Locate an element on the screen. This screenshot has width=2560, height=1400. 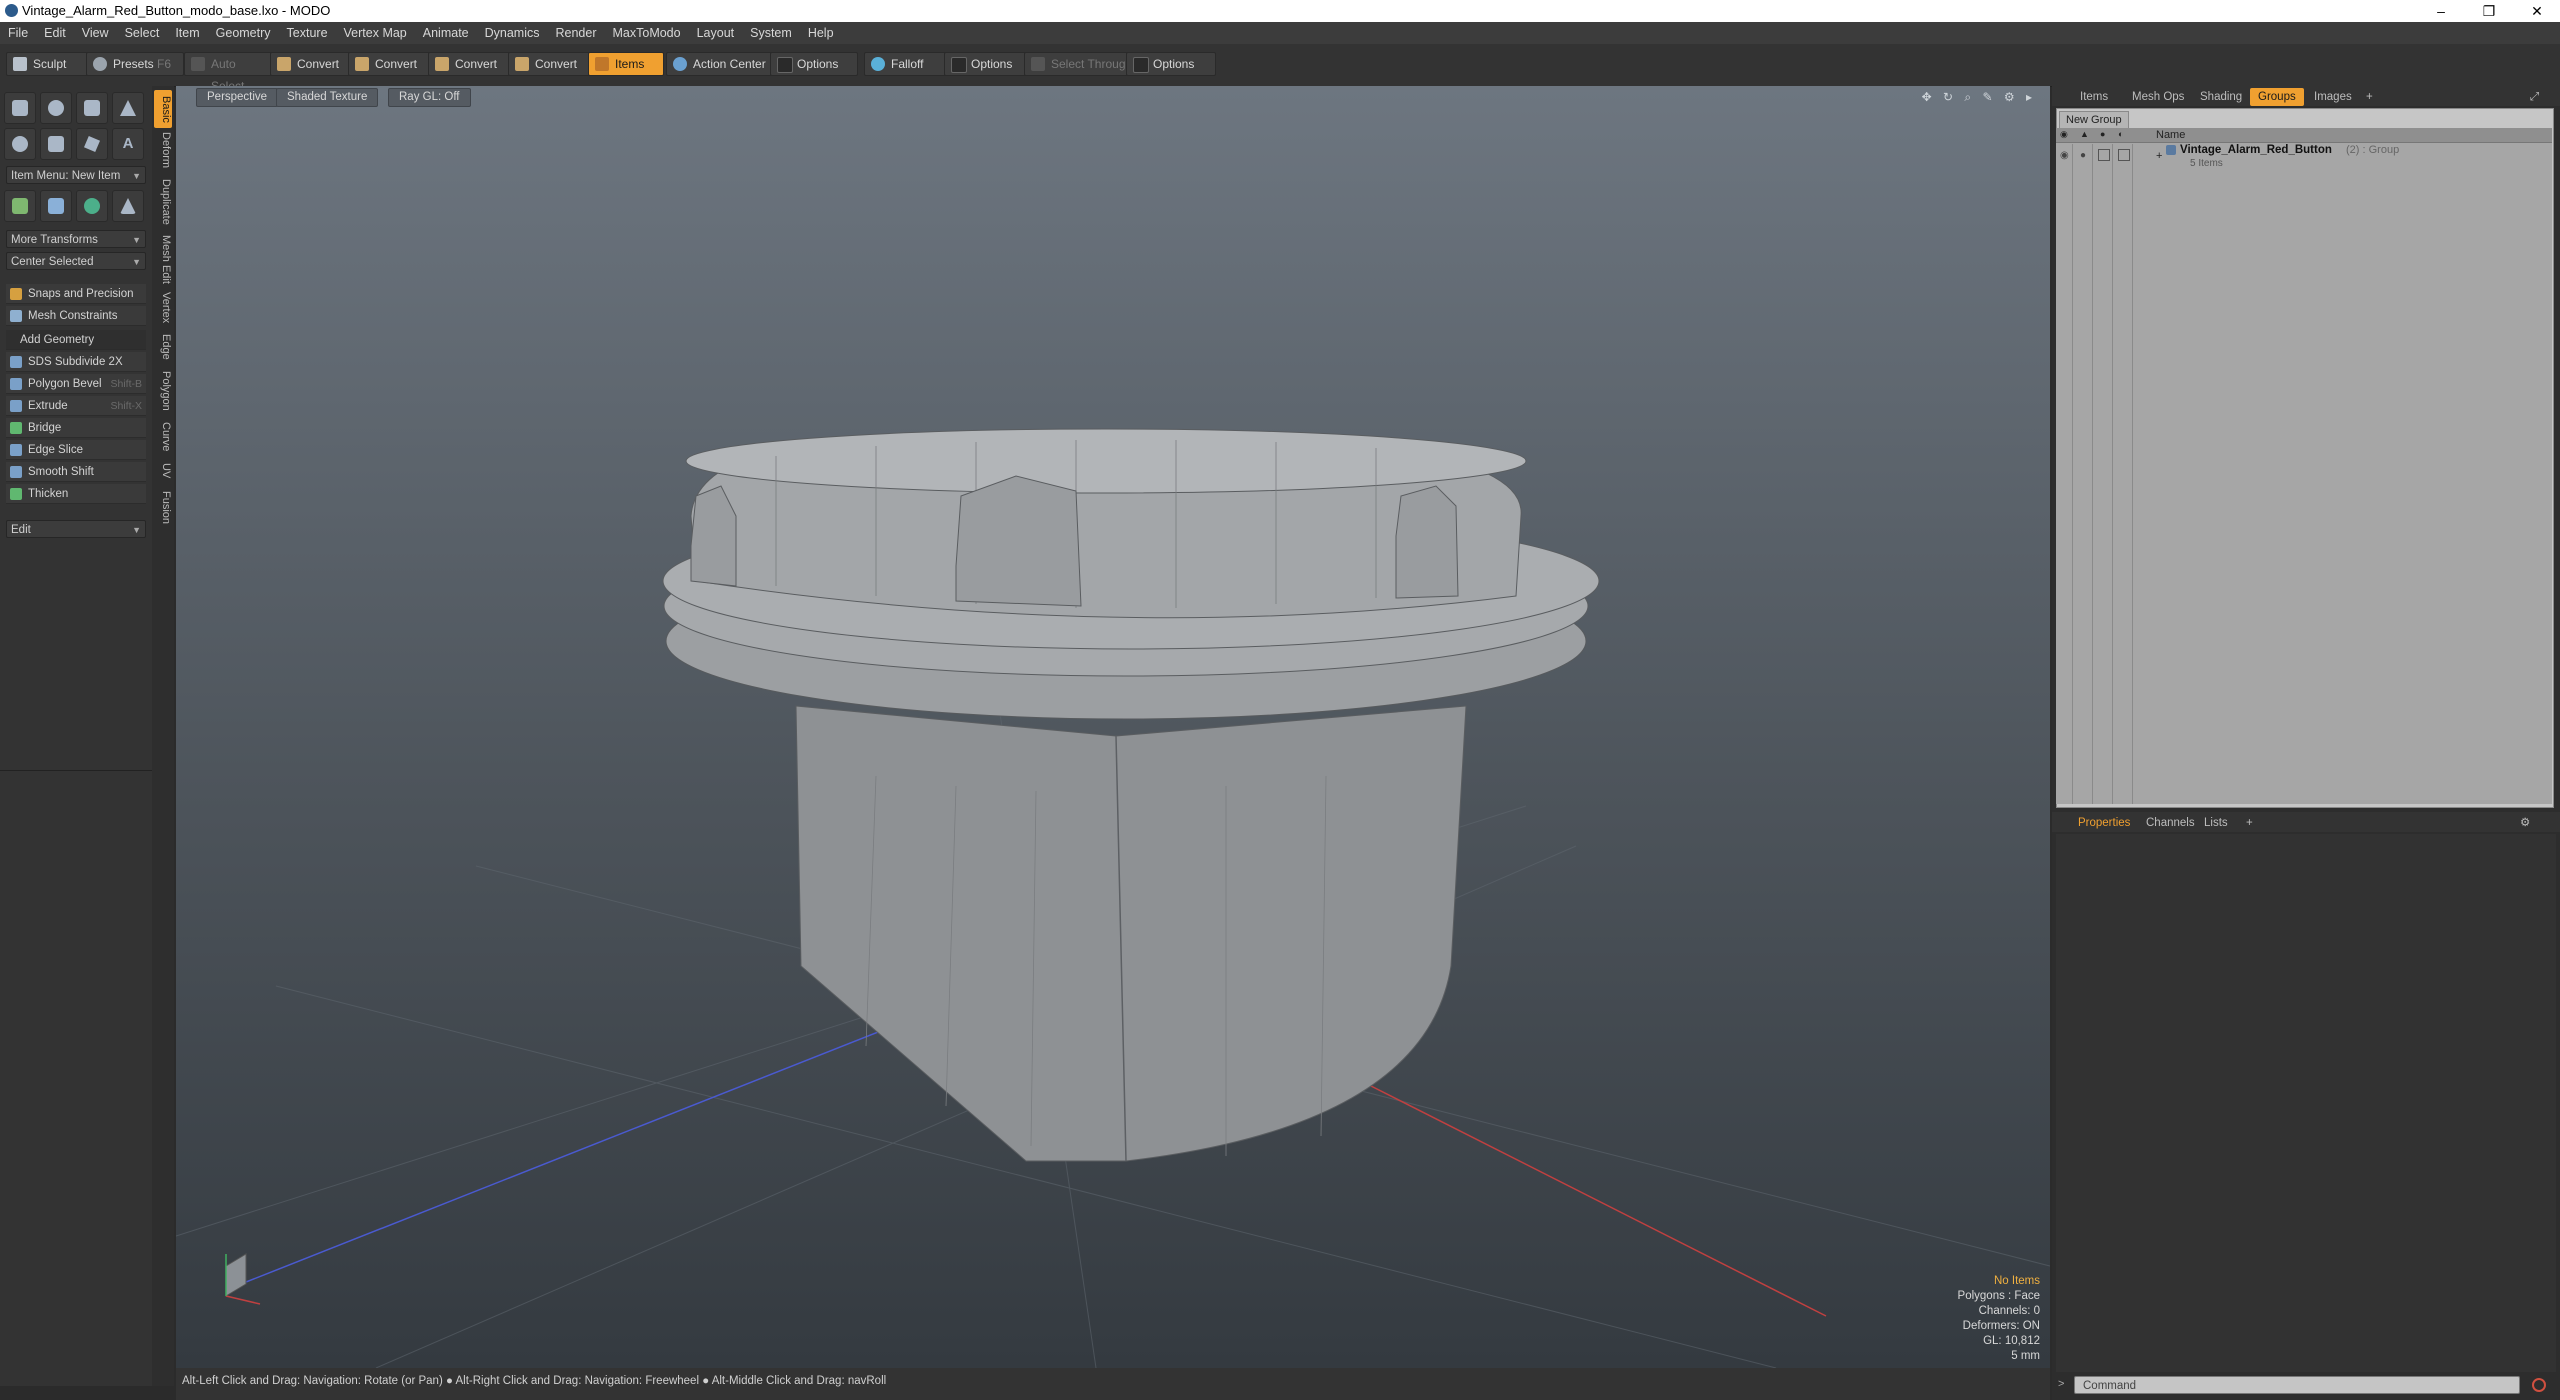
tool-extrude: Extrude Shift-X is located at coordinates (76, 406).